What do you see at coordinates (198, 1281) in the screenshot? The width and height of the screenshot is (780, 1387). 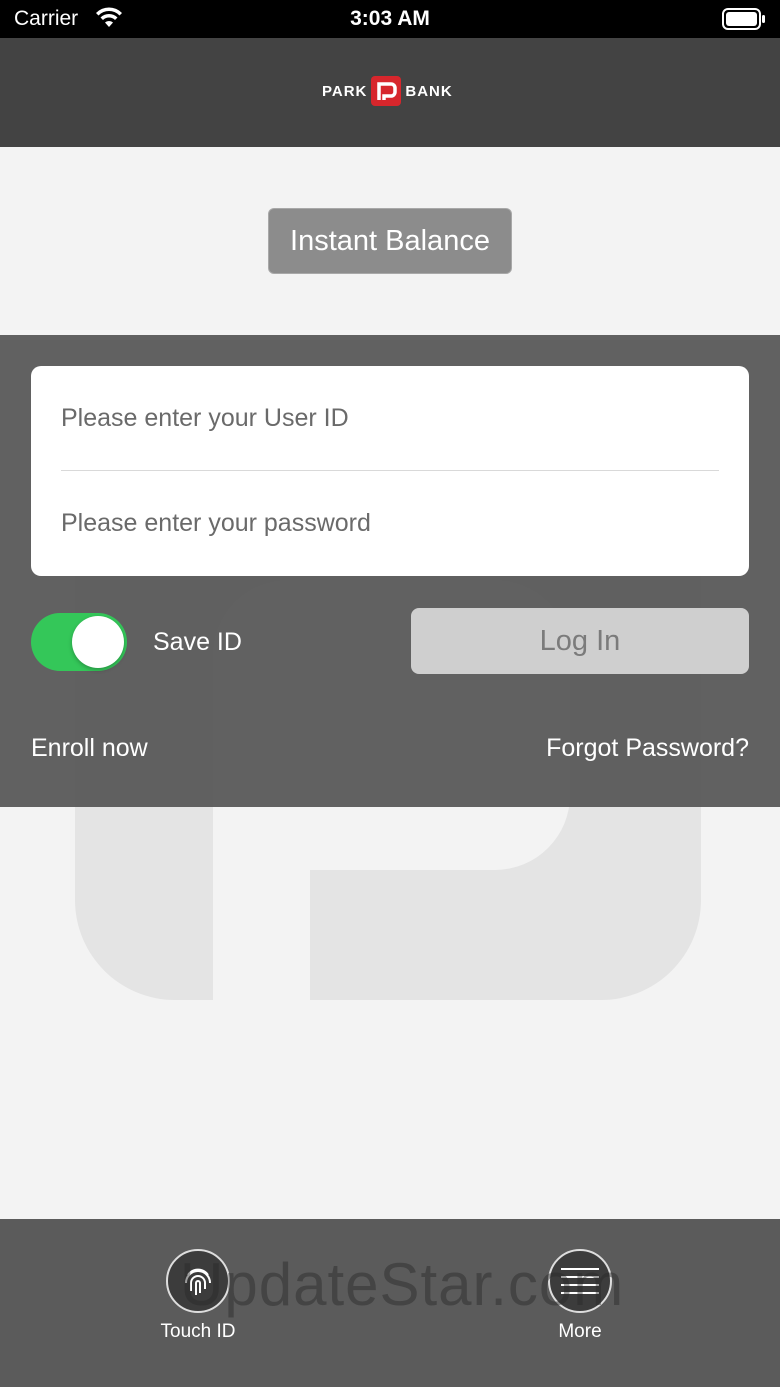 I see `fingerprint-icon` at bounding box center [198, 1281].